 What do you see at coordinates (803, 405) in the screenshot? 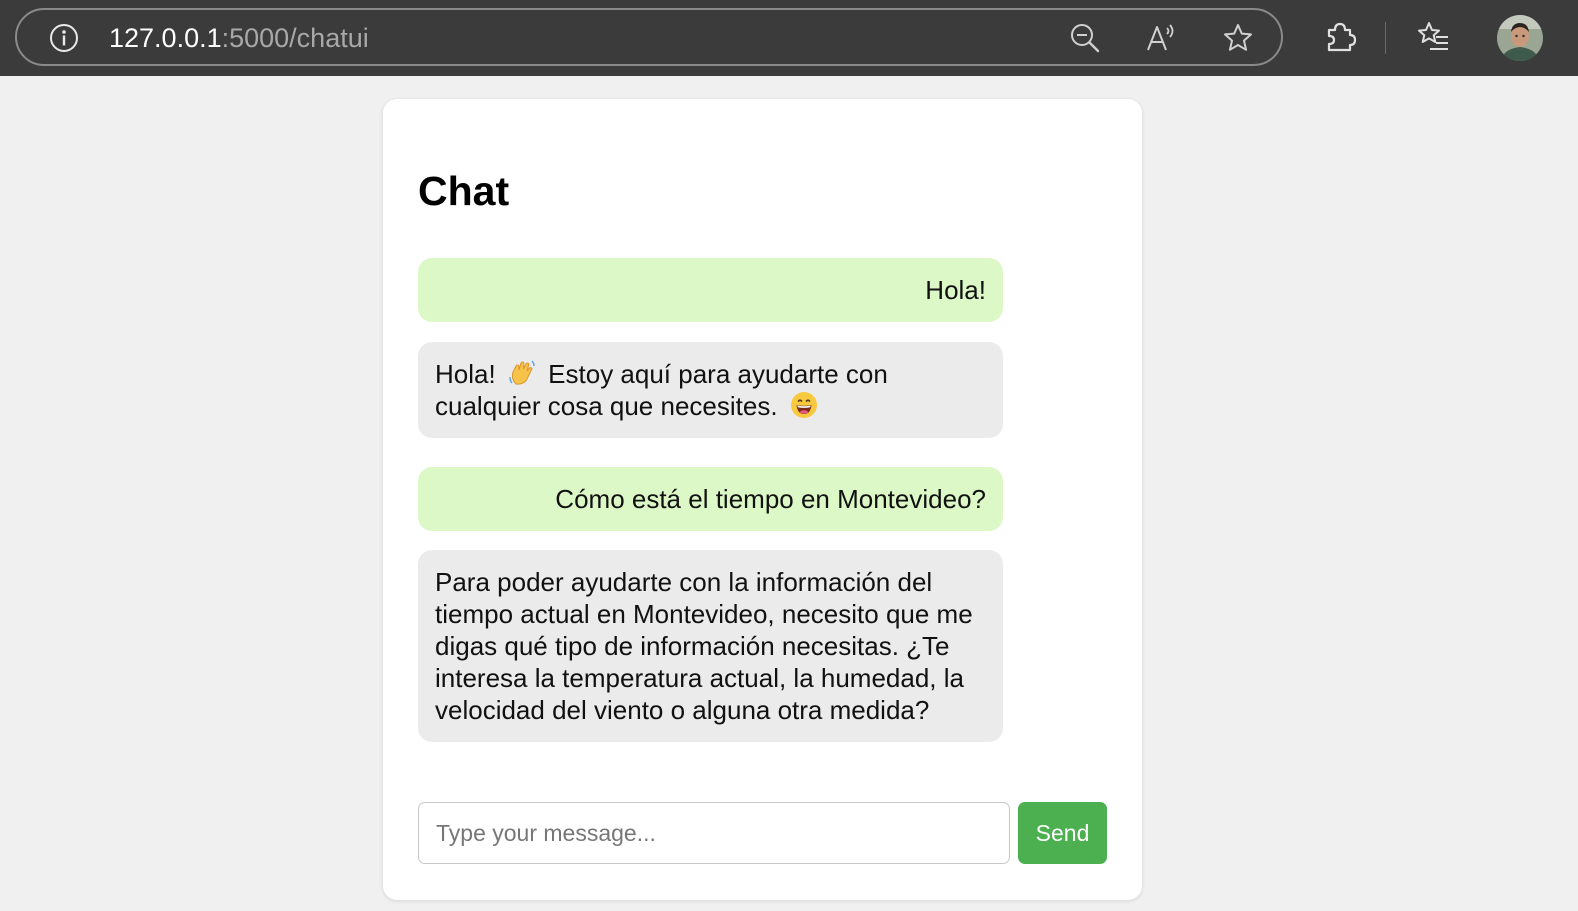
I see `grinning-face-emoji` at bounding box center [803, 405].